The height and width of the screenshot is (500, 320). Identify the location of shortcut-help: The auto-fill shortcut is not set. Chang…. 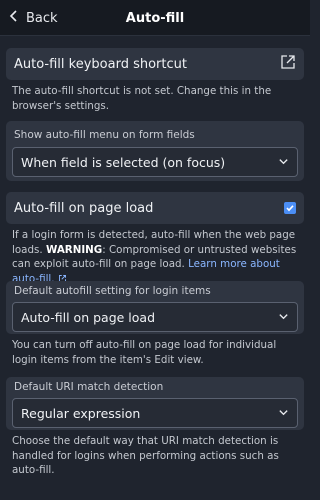
(142, 98).